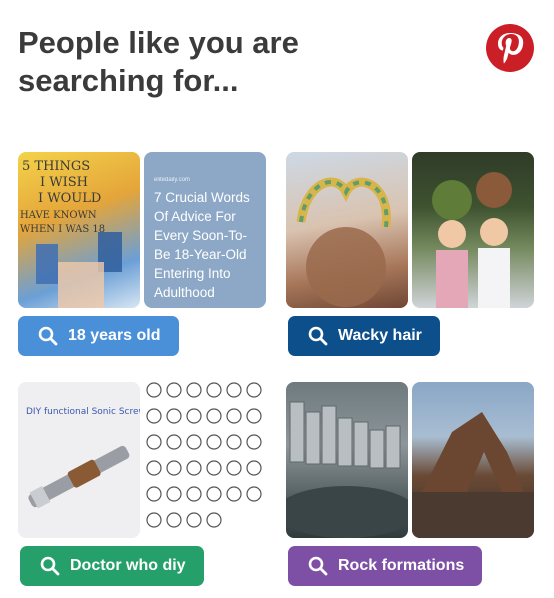 The height and width of the screenshot is (598, 554). I want to click on thumbnail-basalt-columns-image, so click(347, 460).